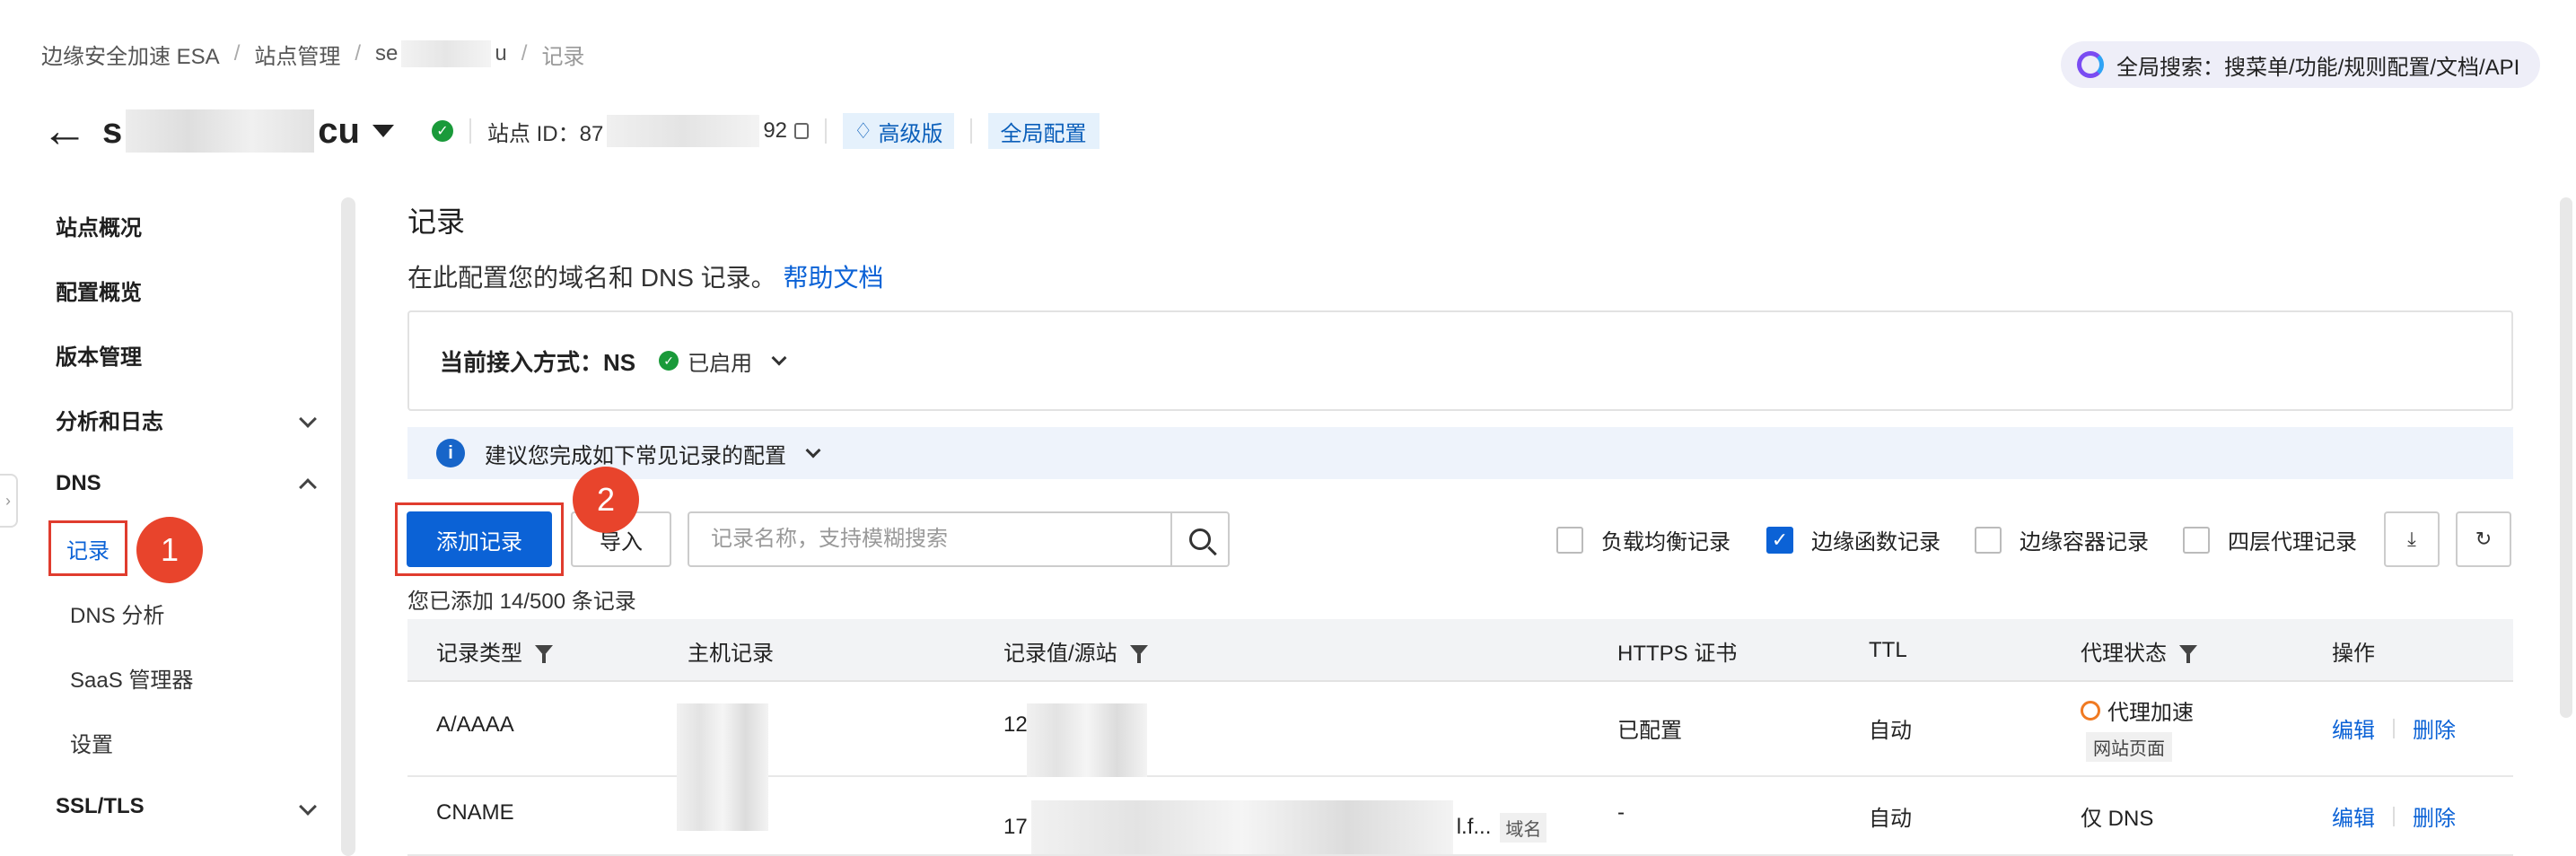  Describe the element at coordinates (2084, 542) in the screenshot. I see `filter-label: 边缘容器记录` at that location.